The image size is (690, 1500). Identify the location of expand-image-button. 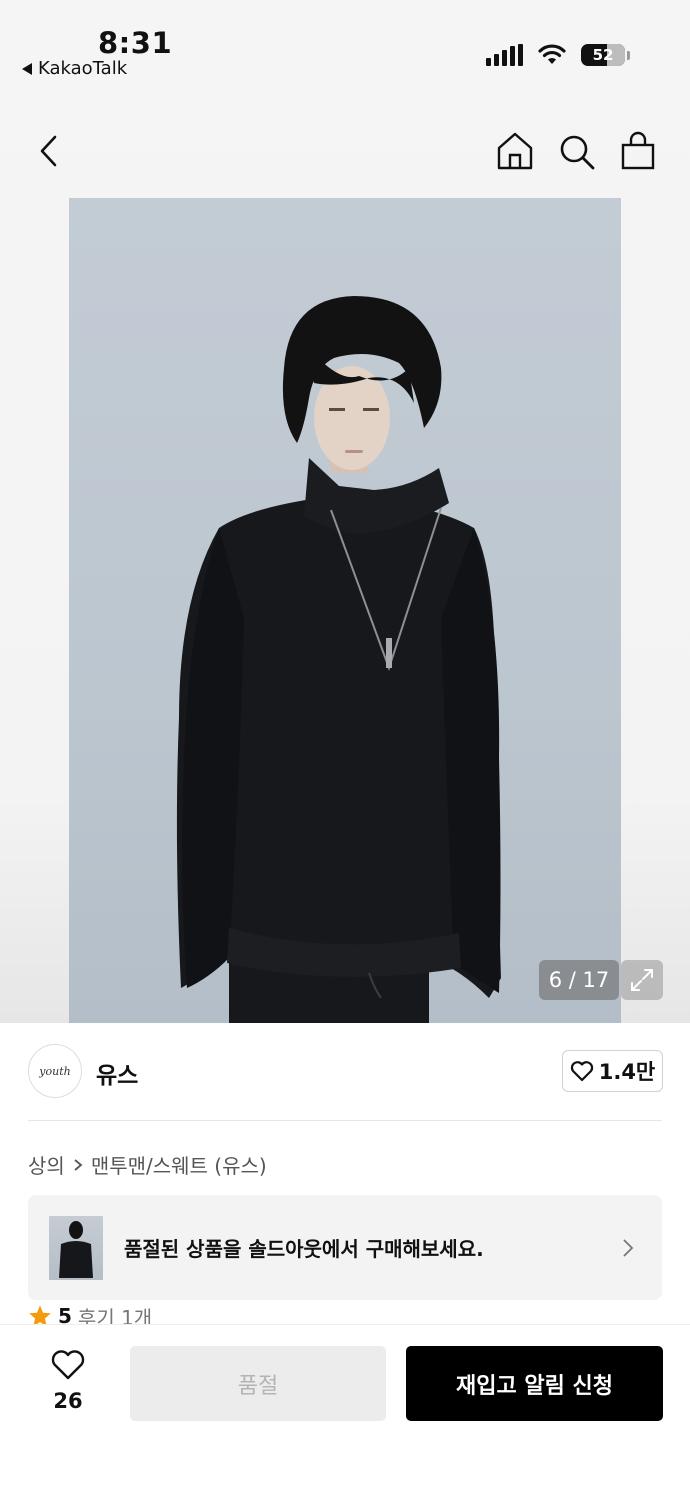
(642, 980).